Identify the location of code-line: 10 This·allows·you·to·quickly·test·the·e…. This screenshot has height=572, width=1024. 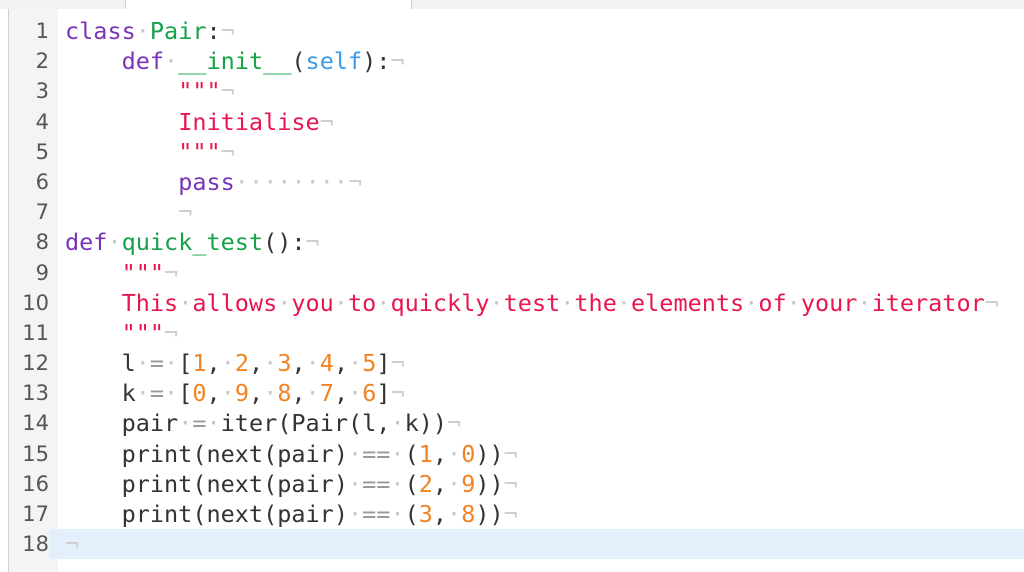
(516, 303).